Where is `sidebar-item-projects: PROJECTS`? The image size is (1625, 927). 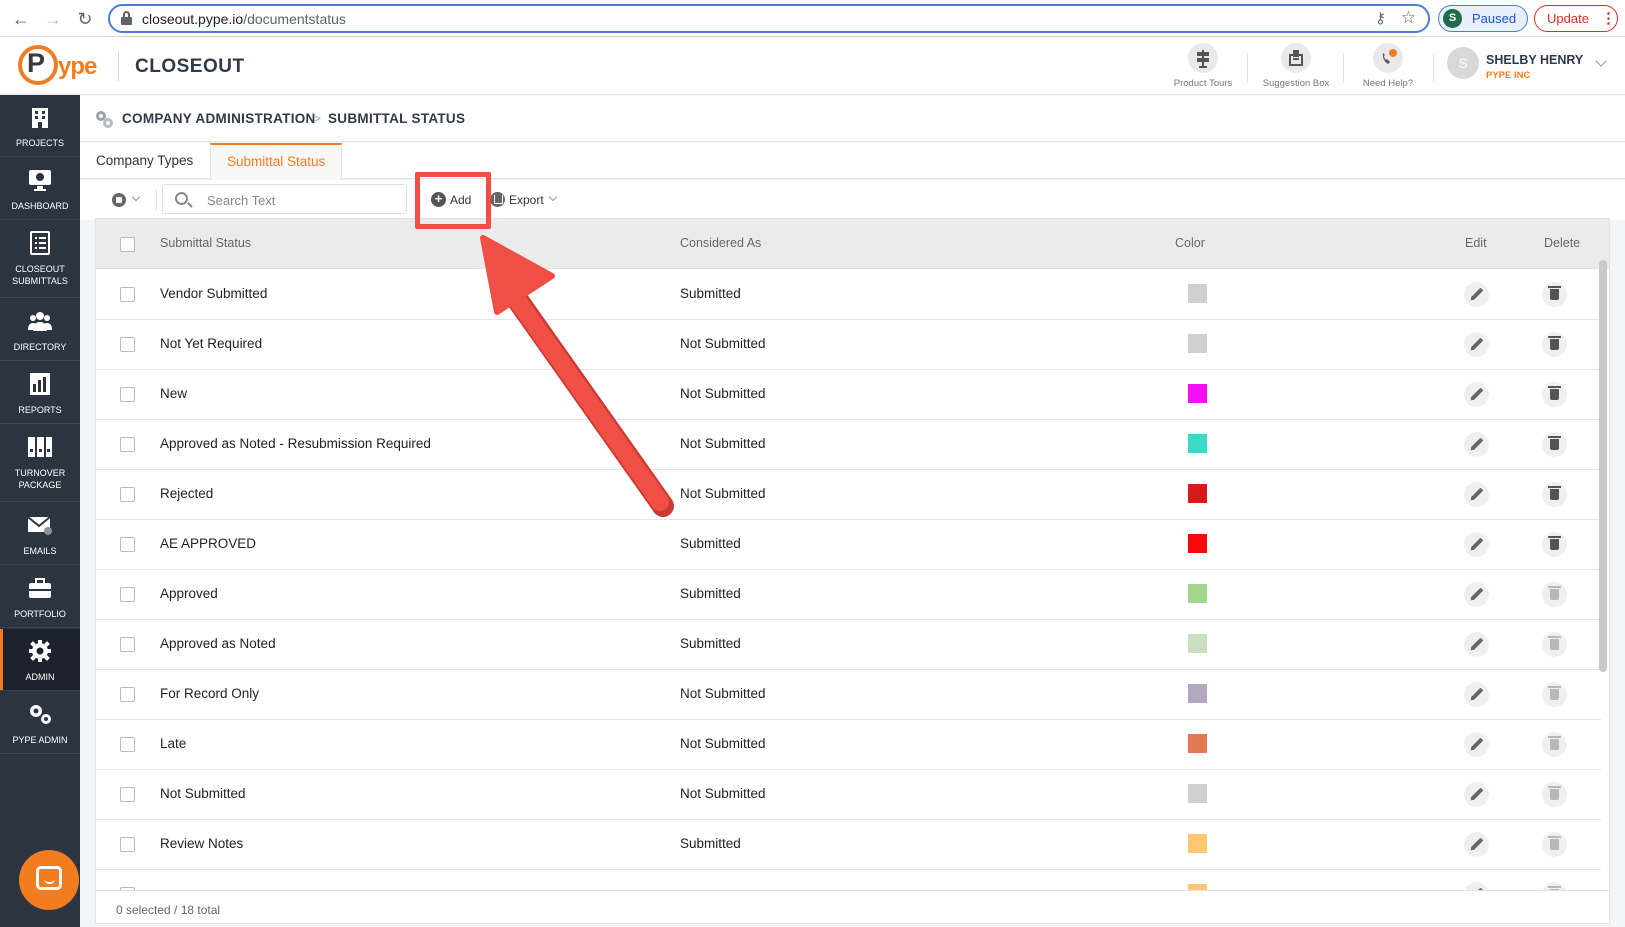 sidebar-item-projects: PROJECTS is located at coordinates (40, 126).